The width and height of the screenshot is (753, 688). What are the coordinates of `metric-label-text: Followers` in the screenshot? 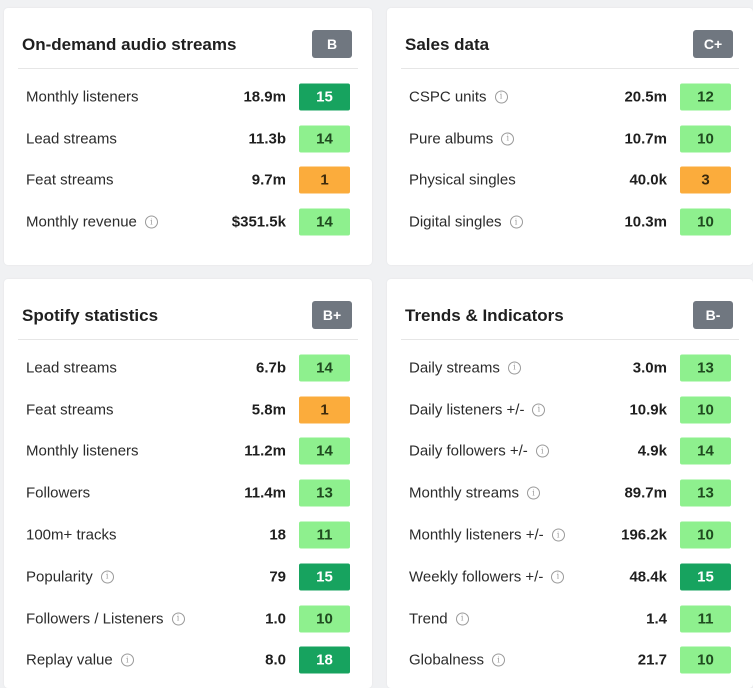 It's located at (58, 493).